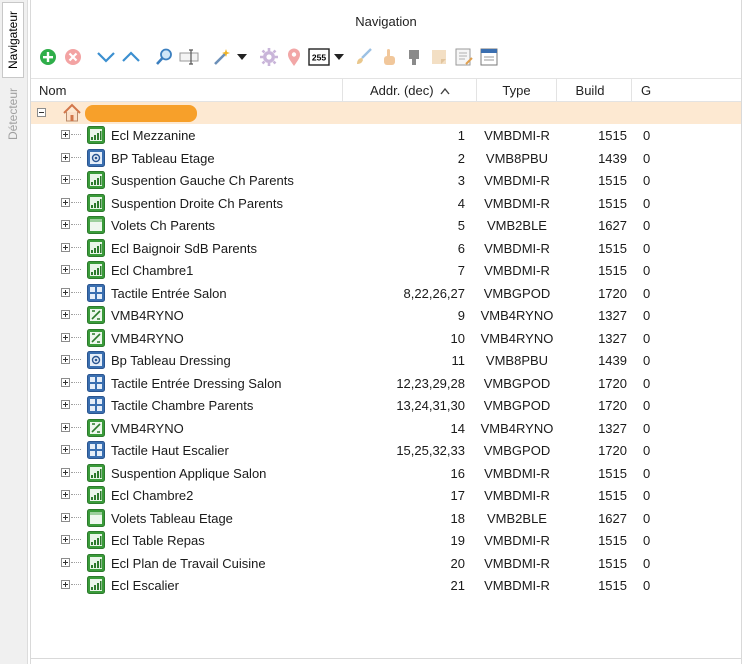  What do you see at coordinates (457, 518) in the screenshot?
I see `module-address: 18` at bounding box center [457, 518].